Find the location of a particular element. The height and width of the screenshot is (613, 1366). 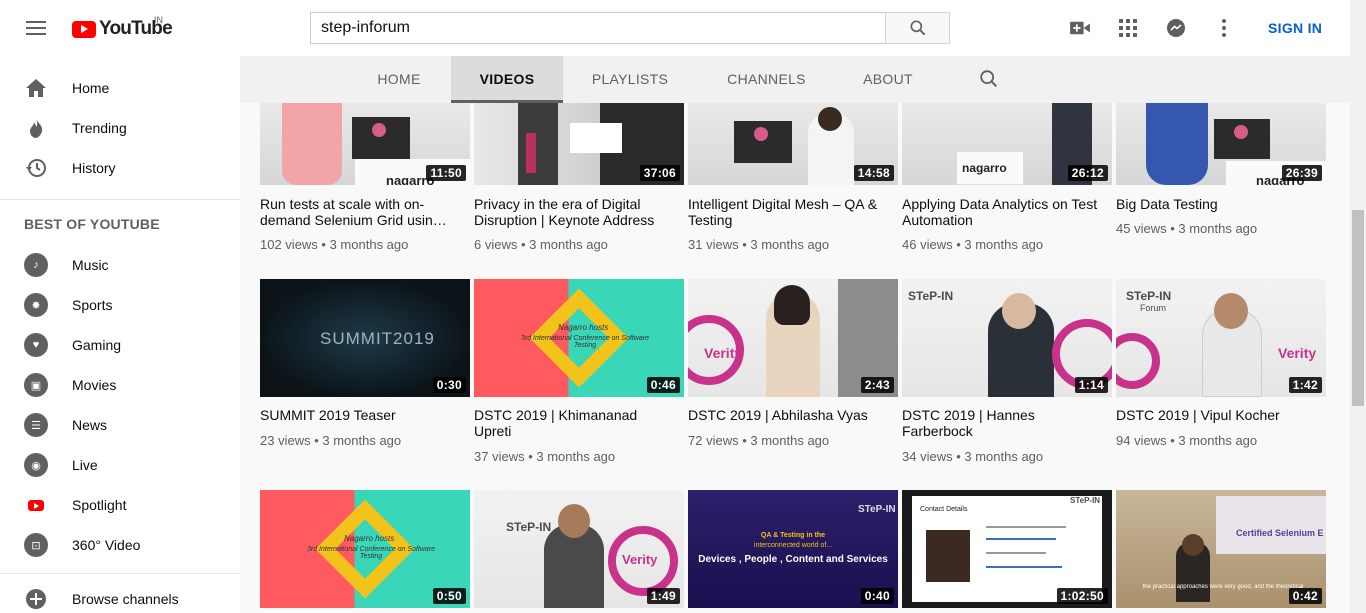

music-icon: ♪ is located at coordinates (36, 265).